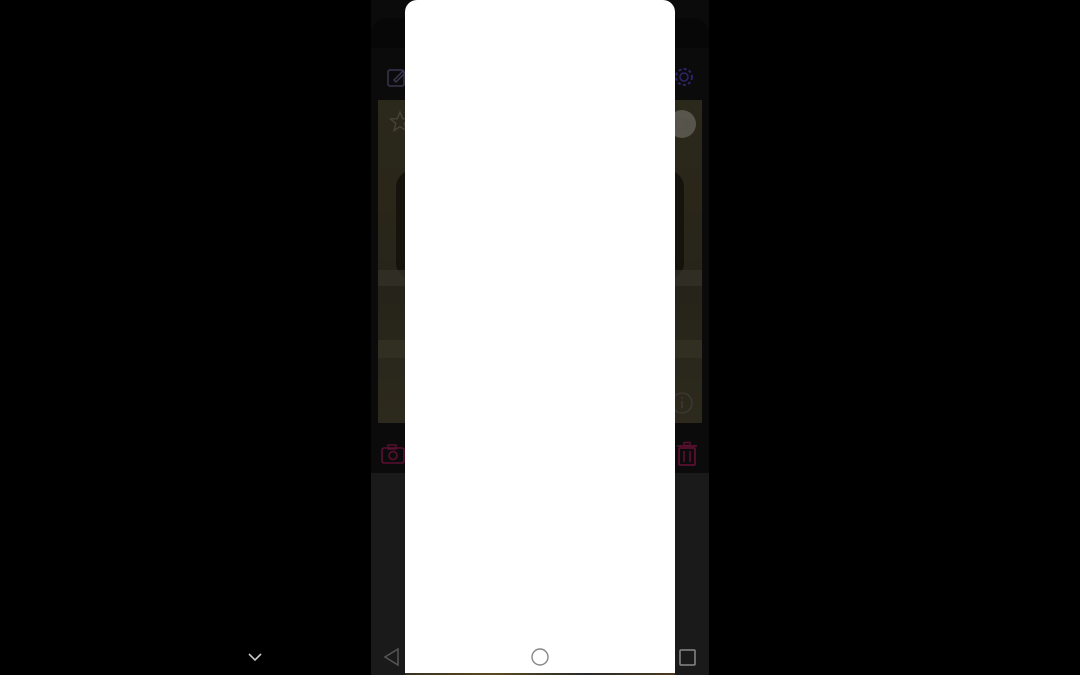 The height and width of the screenshot is (675, 1080). I want to click on gear-icon, so click(684, 77).